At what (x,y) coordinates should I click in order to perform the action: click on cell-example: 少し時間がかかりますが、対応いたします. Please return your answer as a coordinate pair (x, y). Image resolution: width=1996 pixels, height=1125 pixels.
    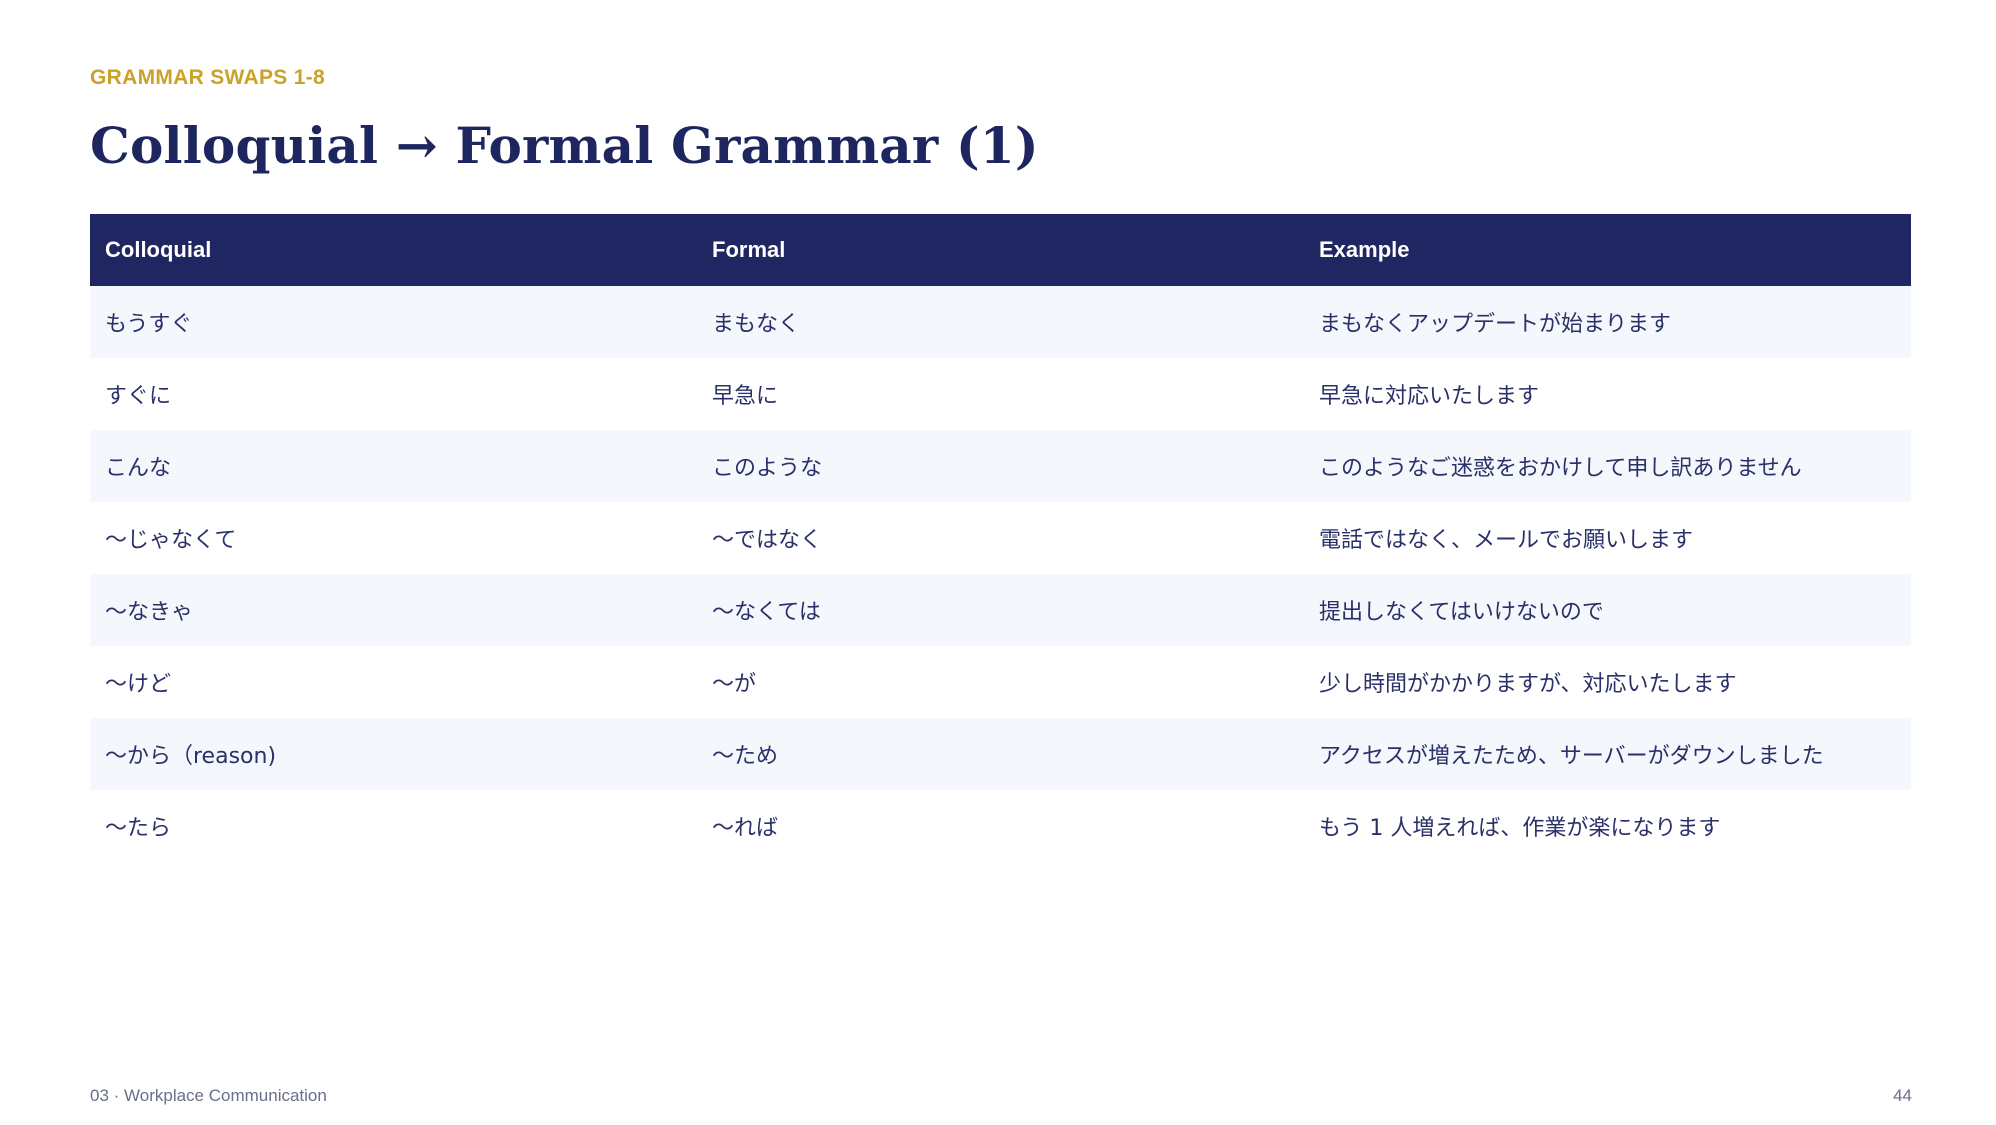
    Looking at the image, I should click on (1607, 682).